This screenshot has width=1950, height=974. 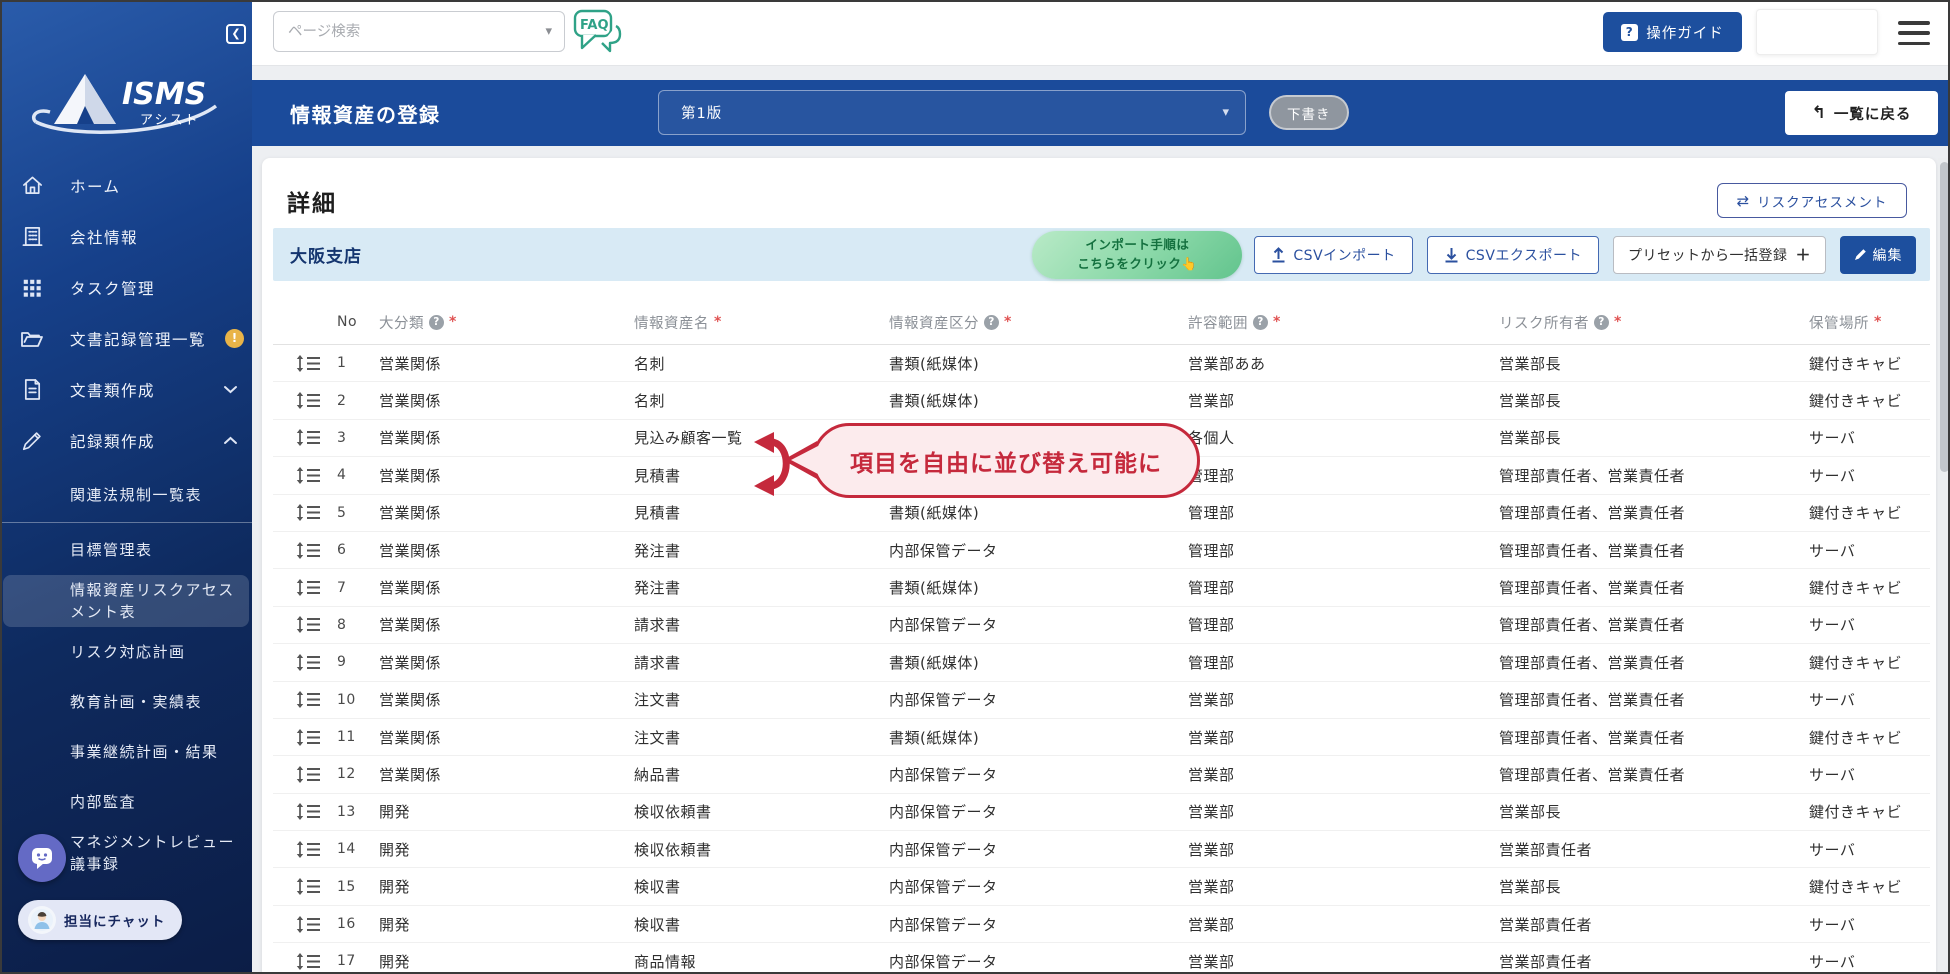 I want to click on table-row: 10 営業関係 注文書 内部保管データ 営業部 管理部責任者、営業責任者 サーバ, so click(x=1101, y=700).